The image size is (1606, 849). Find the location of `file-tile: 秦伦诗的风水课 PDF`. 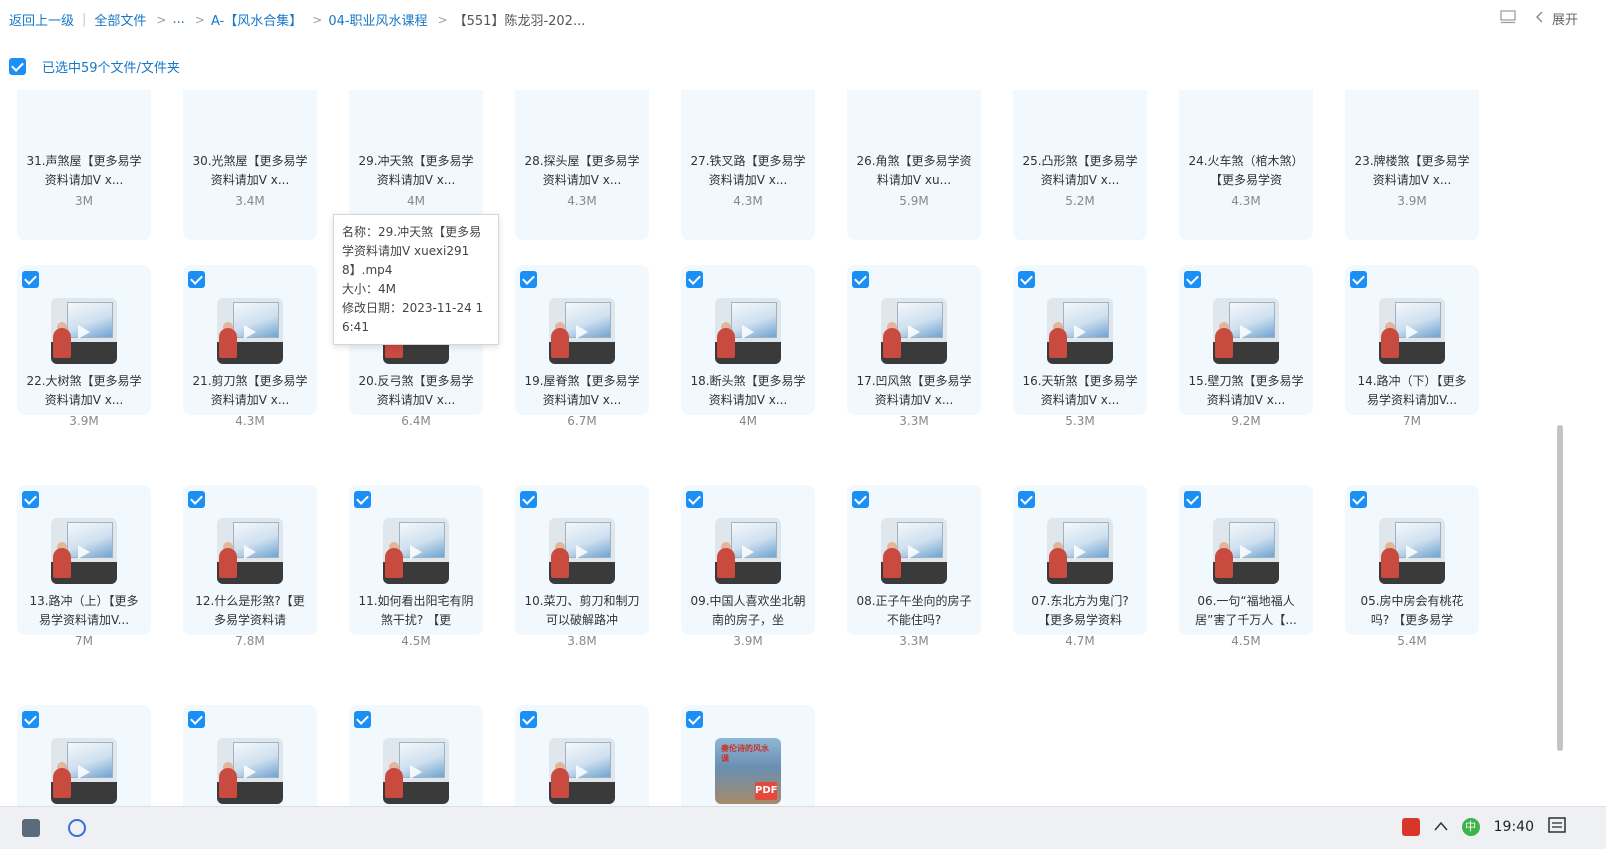

file-tile: 秦伦诗的风水课 PDF is located at coordinates (748, 755).